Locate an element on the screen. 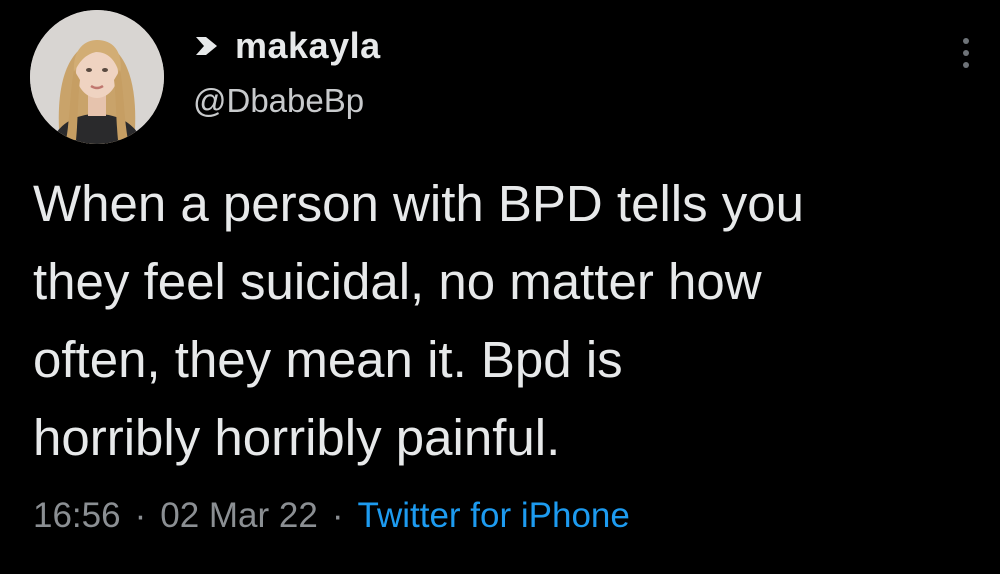  avatar-image is located at coordinates (97, 77).